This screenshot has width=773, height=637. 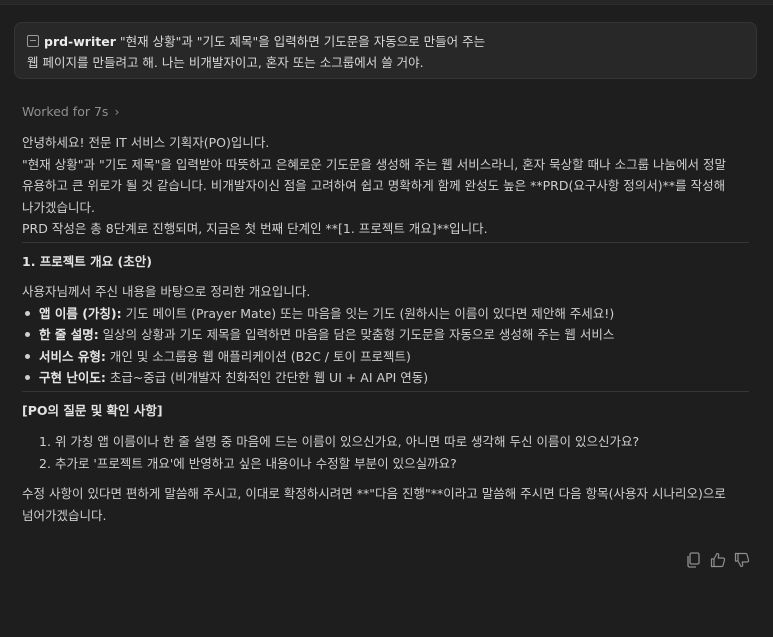 What do you see at coordinates (258, 356) in the screenshot?
I see `list-item-text: 개인 및 소그룹용 웹 애플리케이션 (B2C / 토이 프로젝트)` at bounding box center [258, 356].